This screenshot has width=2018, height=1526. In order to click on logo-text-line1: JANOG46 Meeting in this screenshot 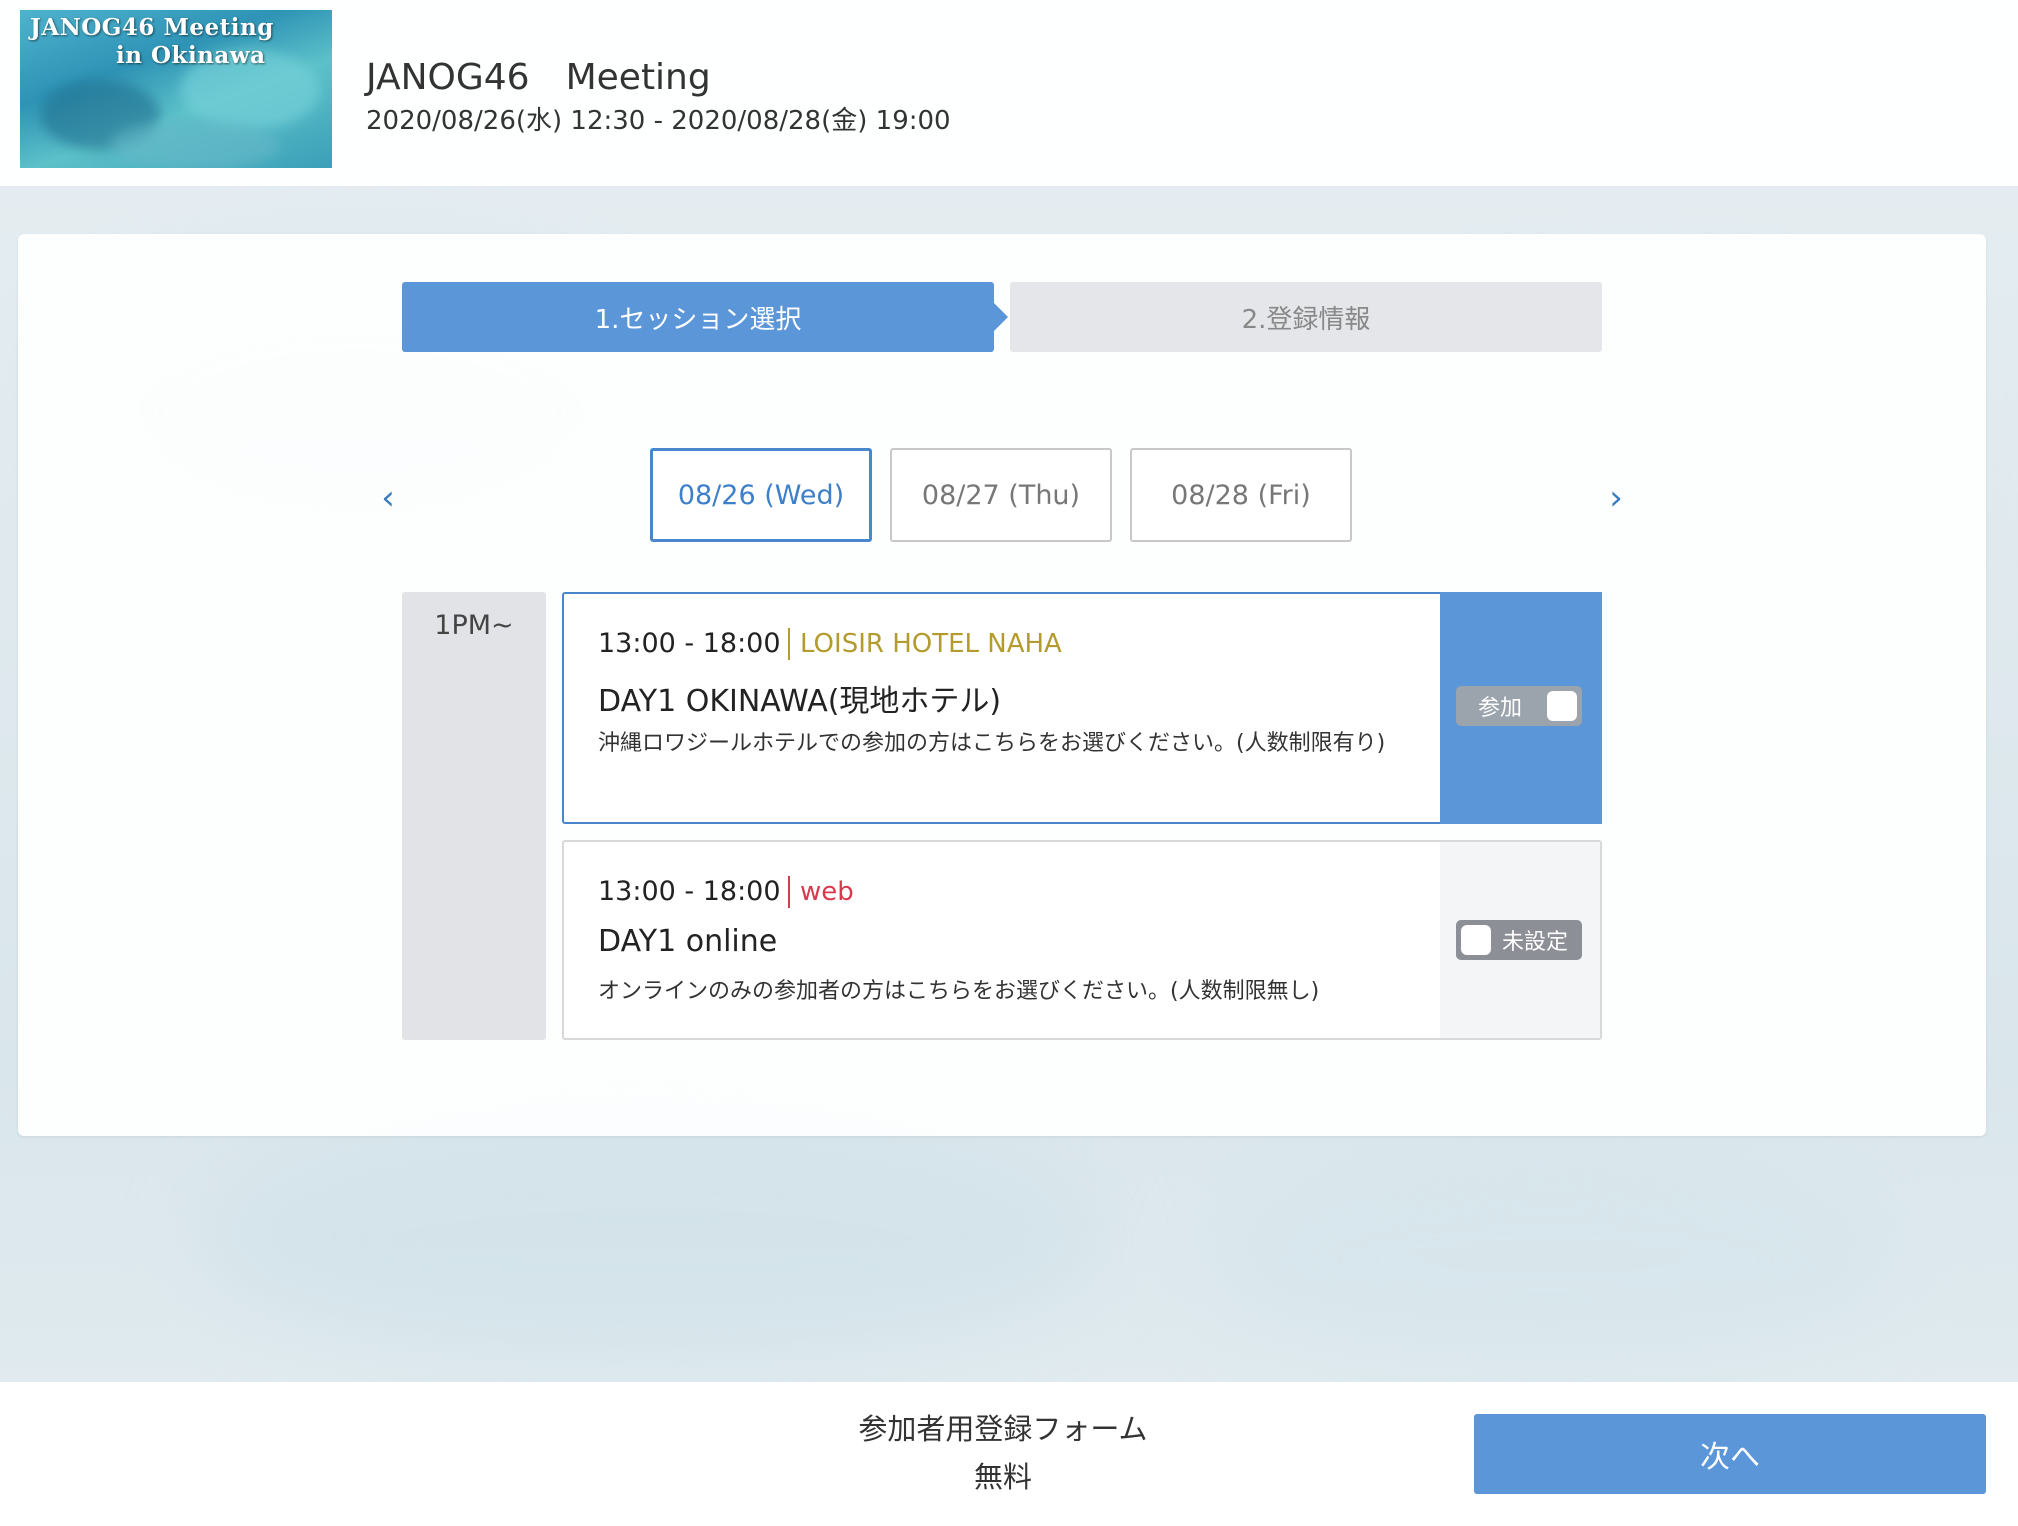, I will do `click(152, 27)`.